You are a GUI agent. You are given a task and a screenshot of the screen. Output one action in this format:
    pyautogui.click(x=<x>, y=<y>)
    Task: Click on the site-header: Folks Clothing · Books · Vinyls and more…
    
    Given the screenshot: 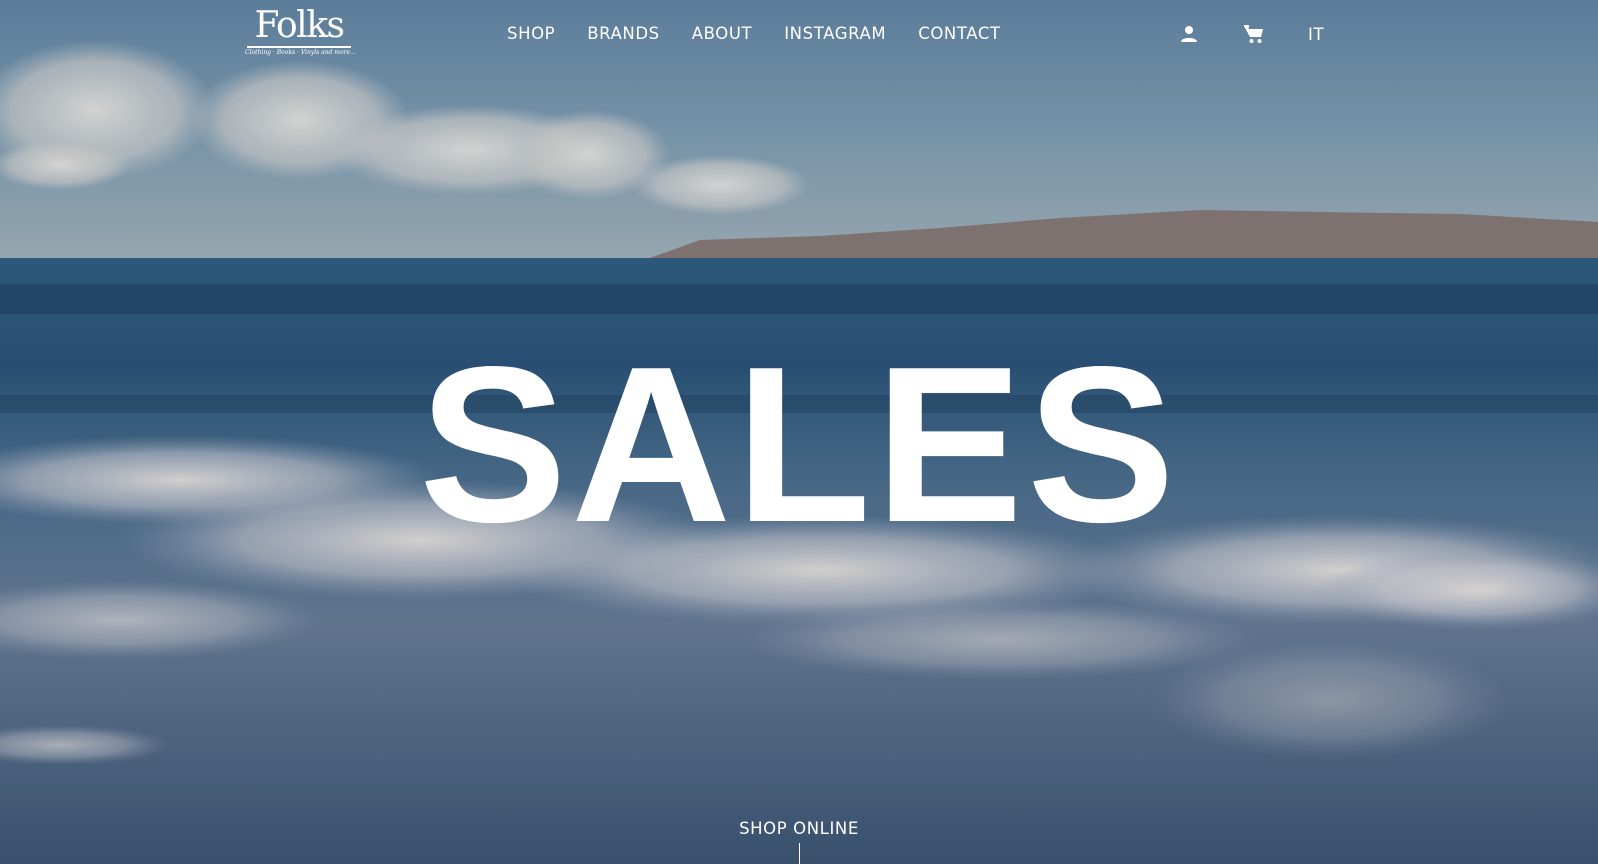 What is the action you would take?
    pyautogui.click(x=799, y=35)
    